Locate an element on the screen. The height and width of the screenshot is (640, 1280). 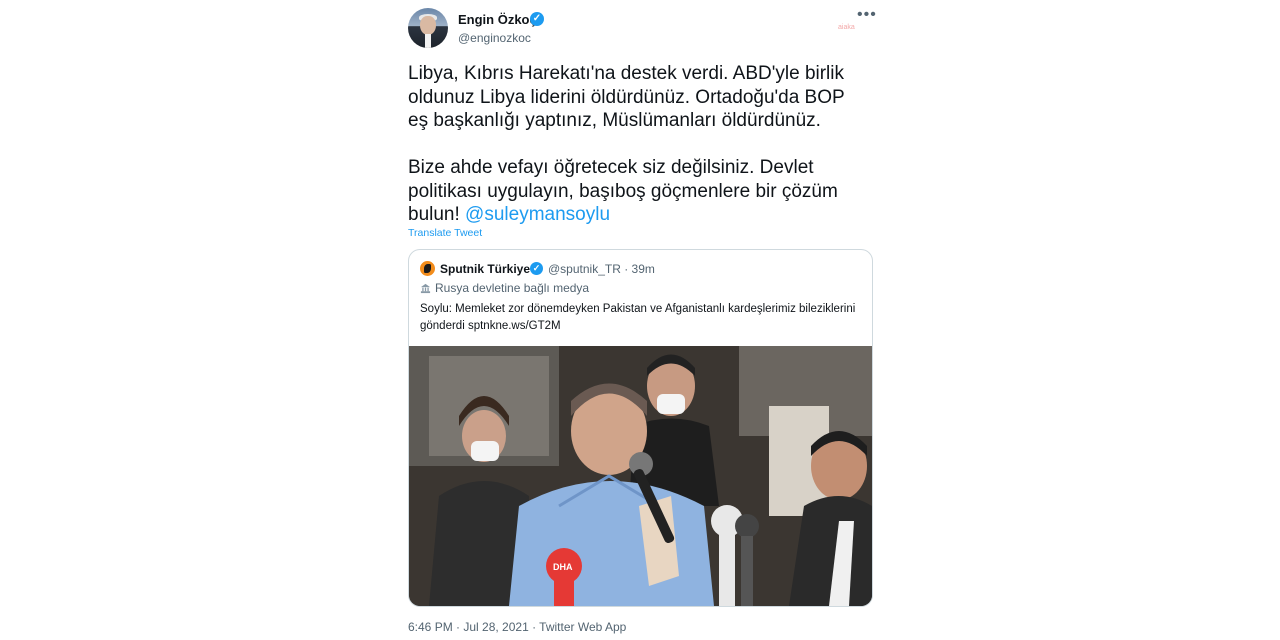
quote-media-photo: DHA is located at coordinates (640, 476).